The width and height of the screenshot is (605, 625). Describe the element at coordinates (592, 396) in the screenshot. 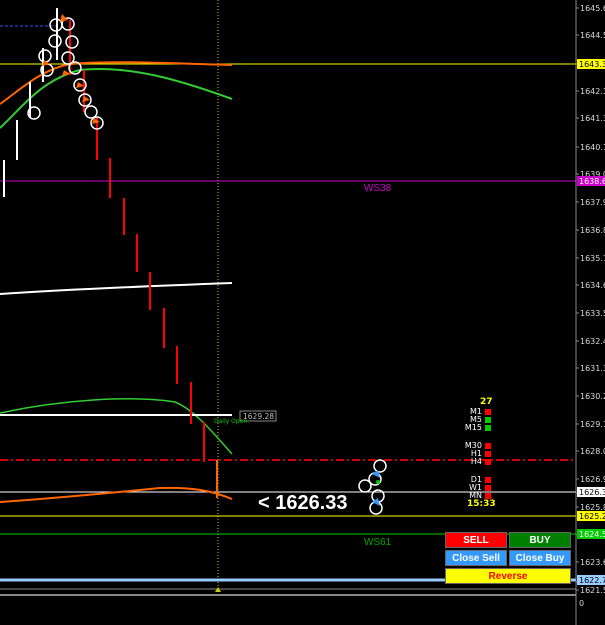

I see `axis-tick-label: 1630.2` at that location.